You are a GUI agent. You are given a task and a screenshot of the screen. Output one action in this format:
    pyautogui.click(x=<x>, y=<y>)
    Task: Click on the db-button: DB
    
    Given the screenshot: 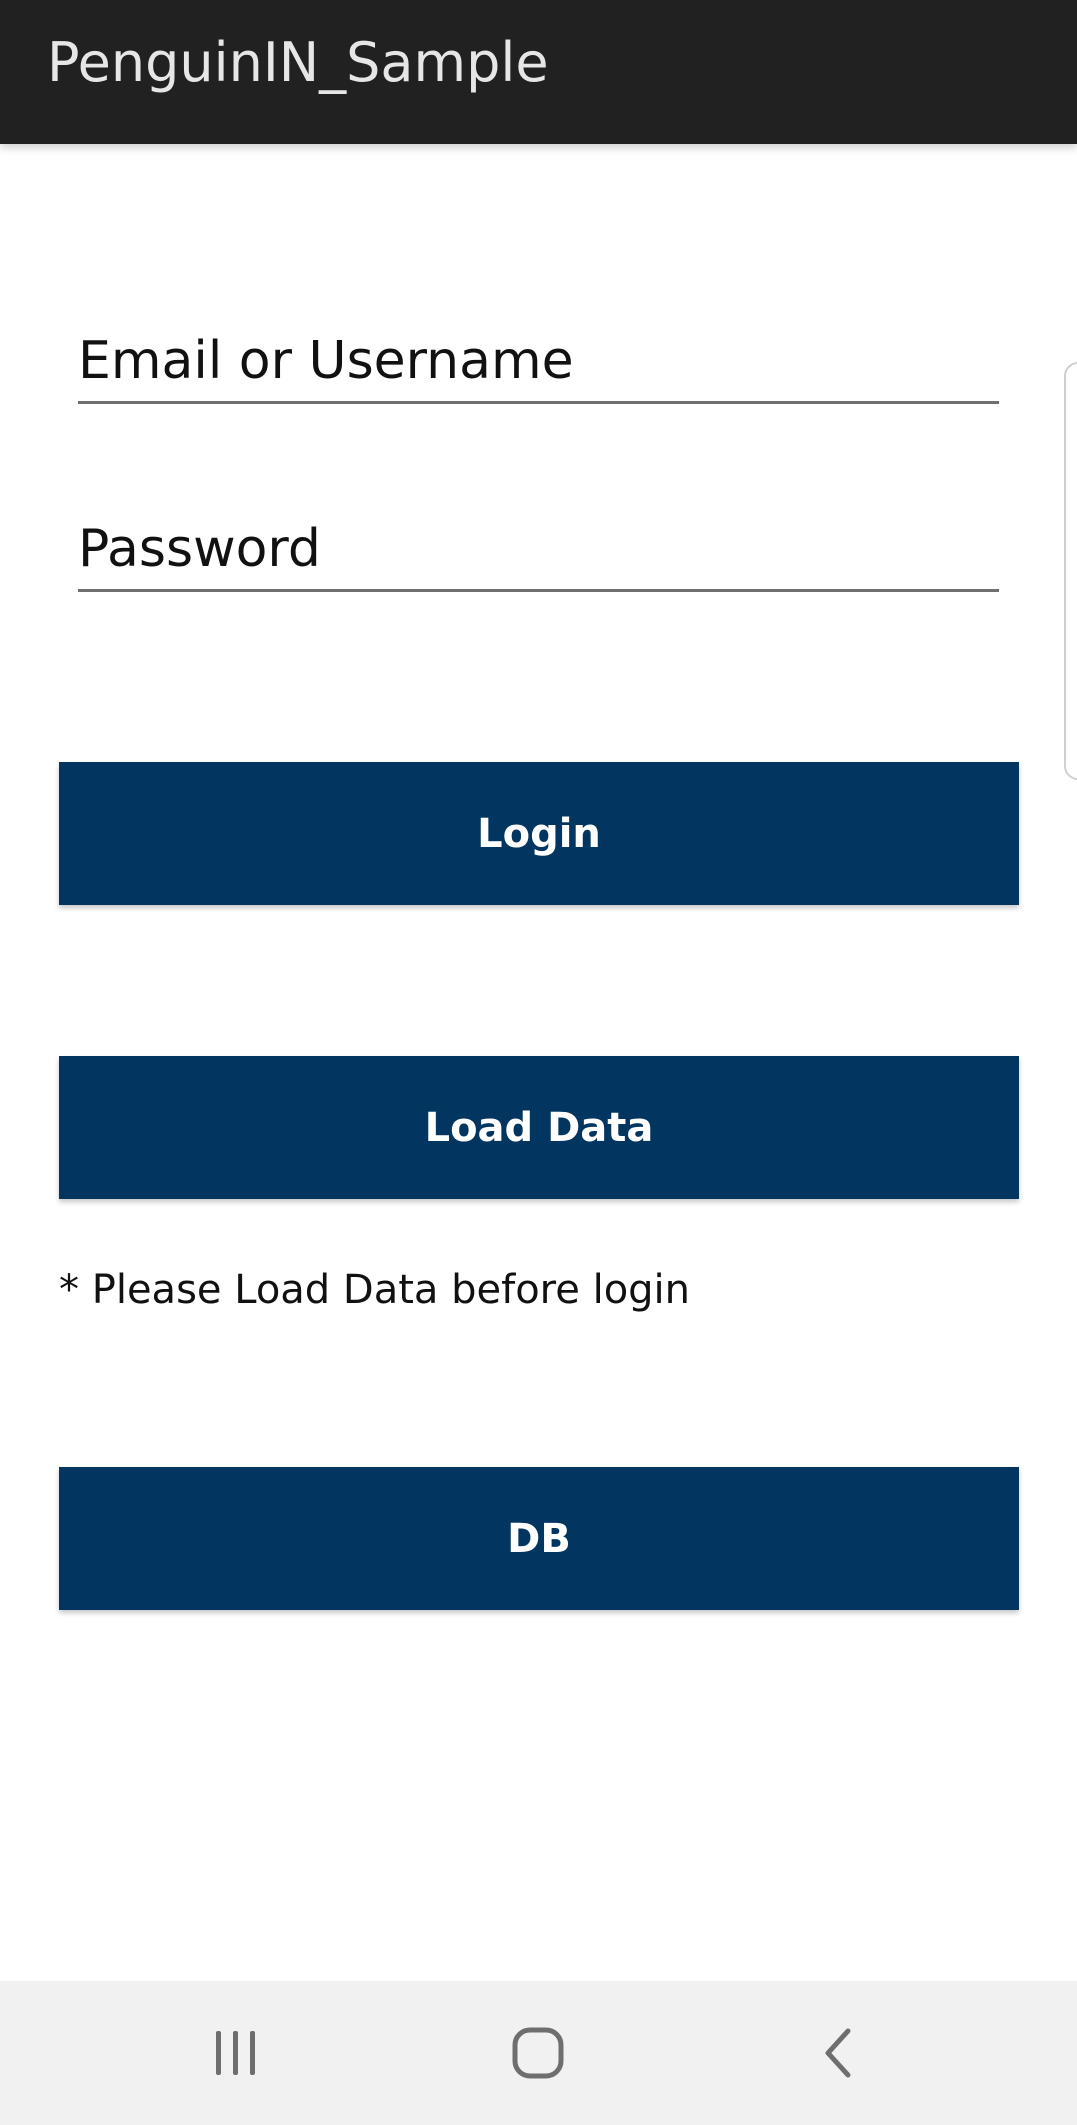 What is the action you would take?
    pyautogui.click(x=539, y=1538)
    